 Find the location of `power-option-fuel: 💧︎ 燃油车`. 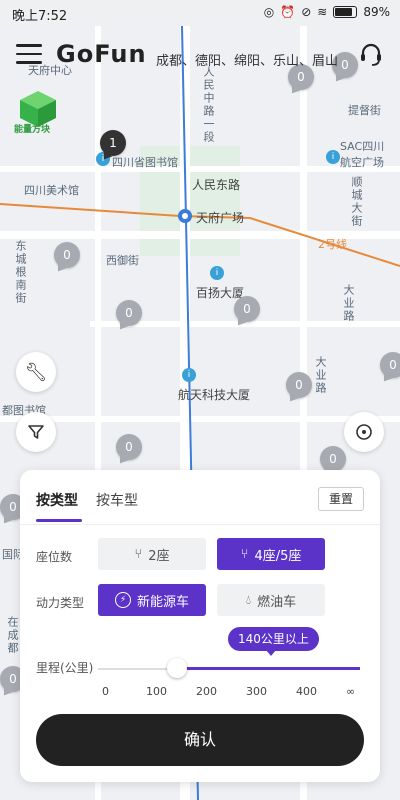

power-option-fuel: 💧︎ 燃油车 is located at coordinates (271, 600).